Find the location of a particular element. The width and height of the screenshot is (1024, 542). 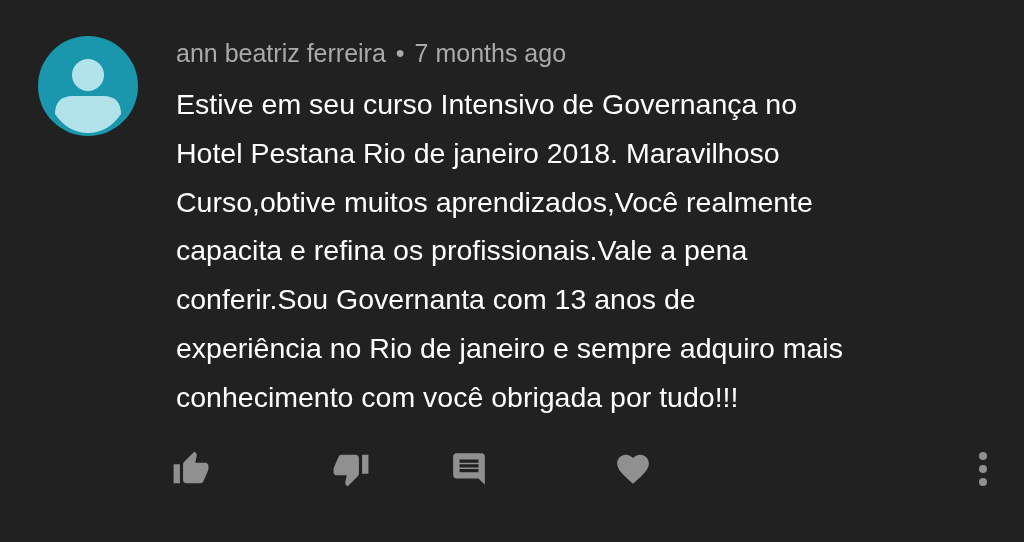

author-name: ann beatriz ferreira is located at coordinates (281, 53).